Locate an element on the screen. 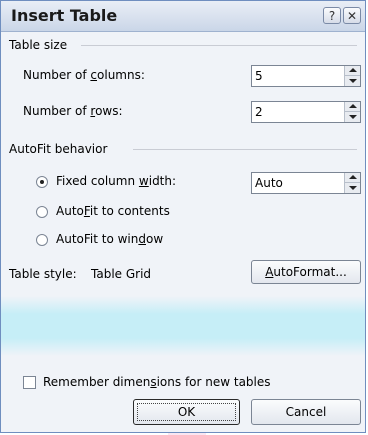  ok-button: OK is located at coordinates (186, 412).